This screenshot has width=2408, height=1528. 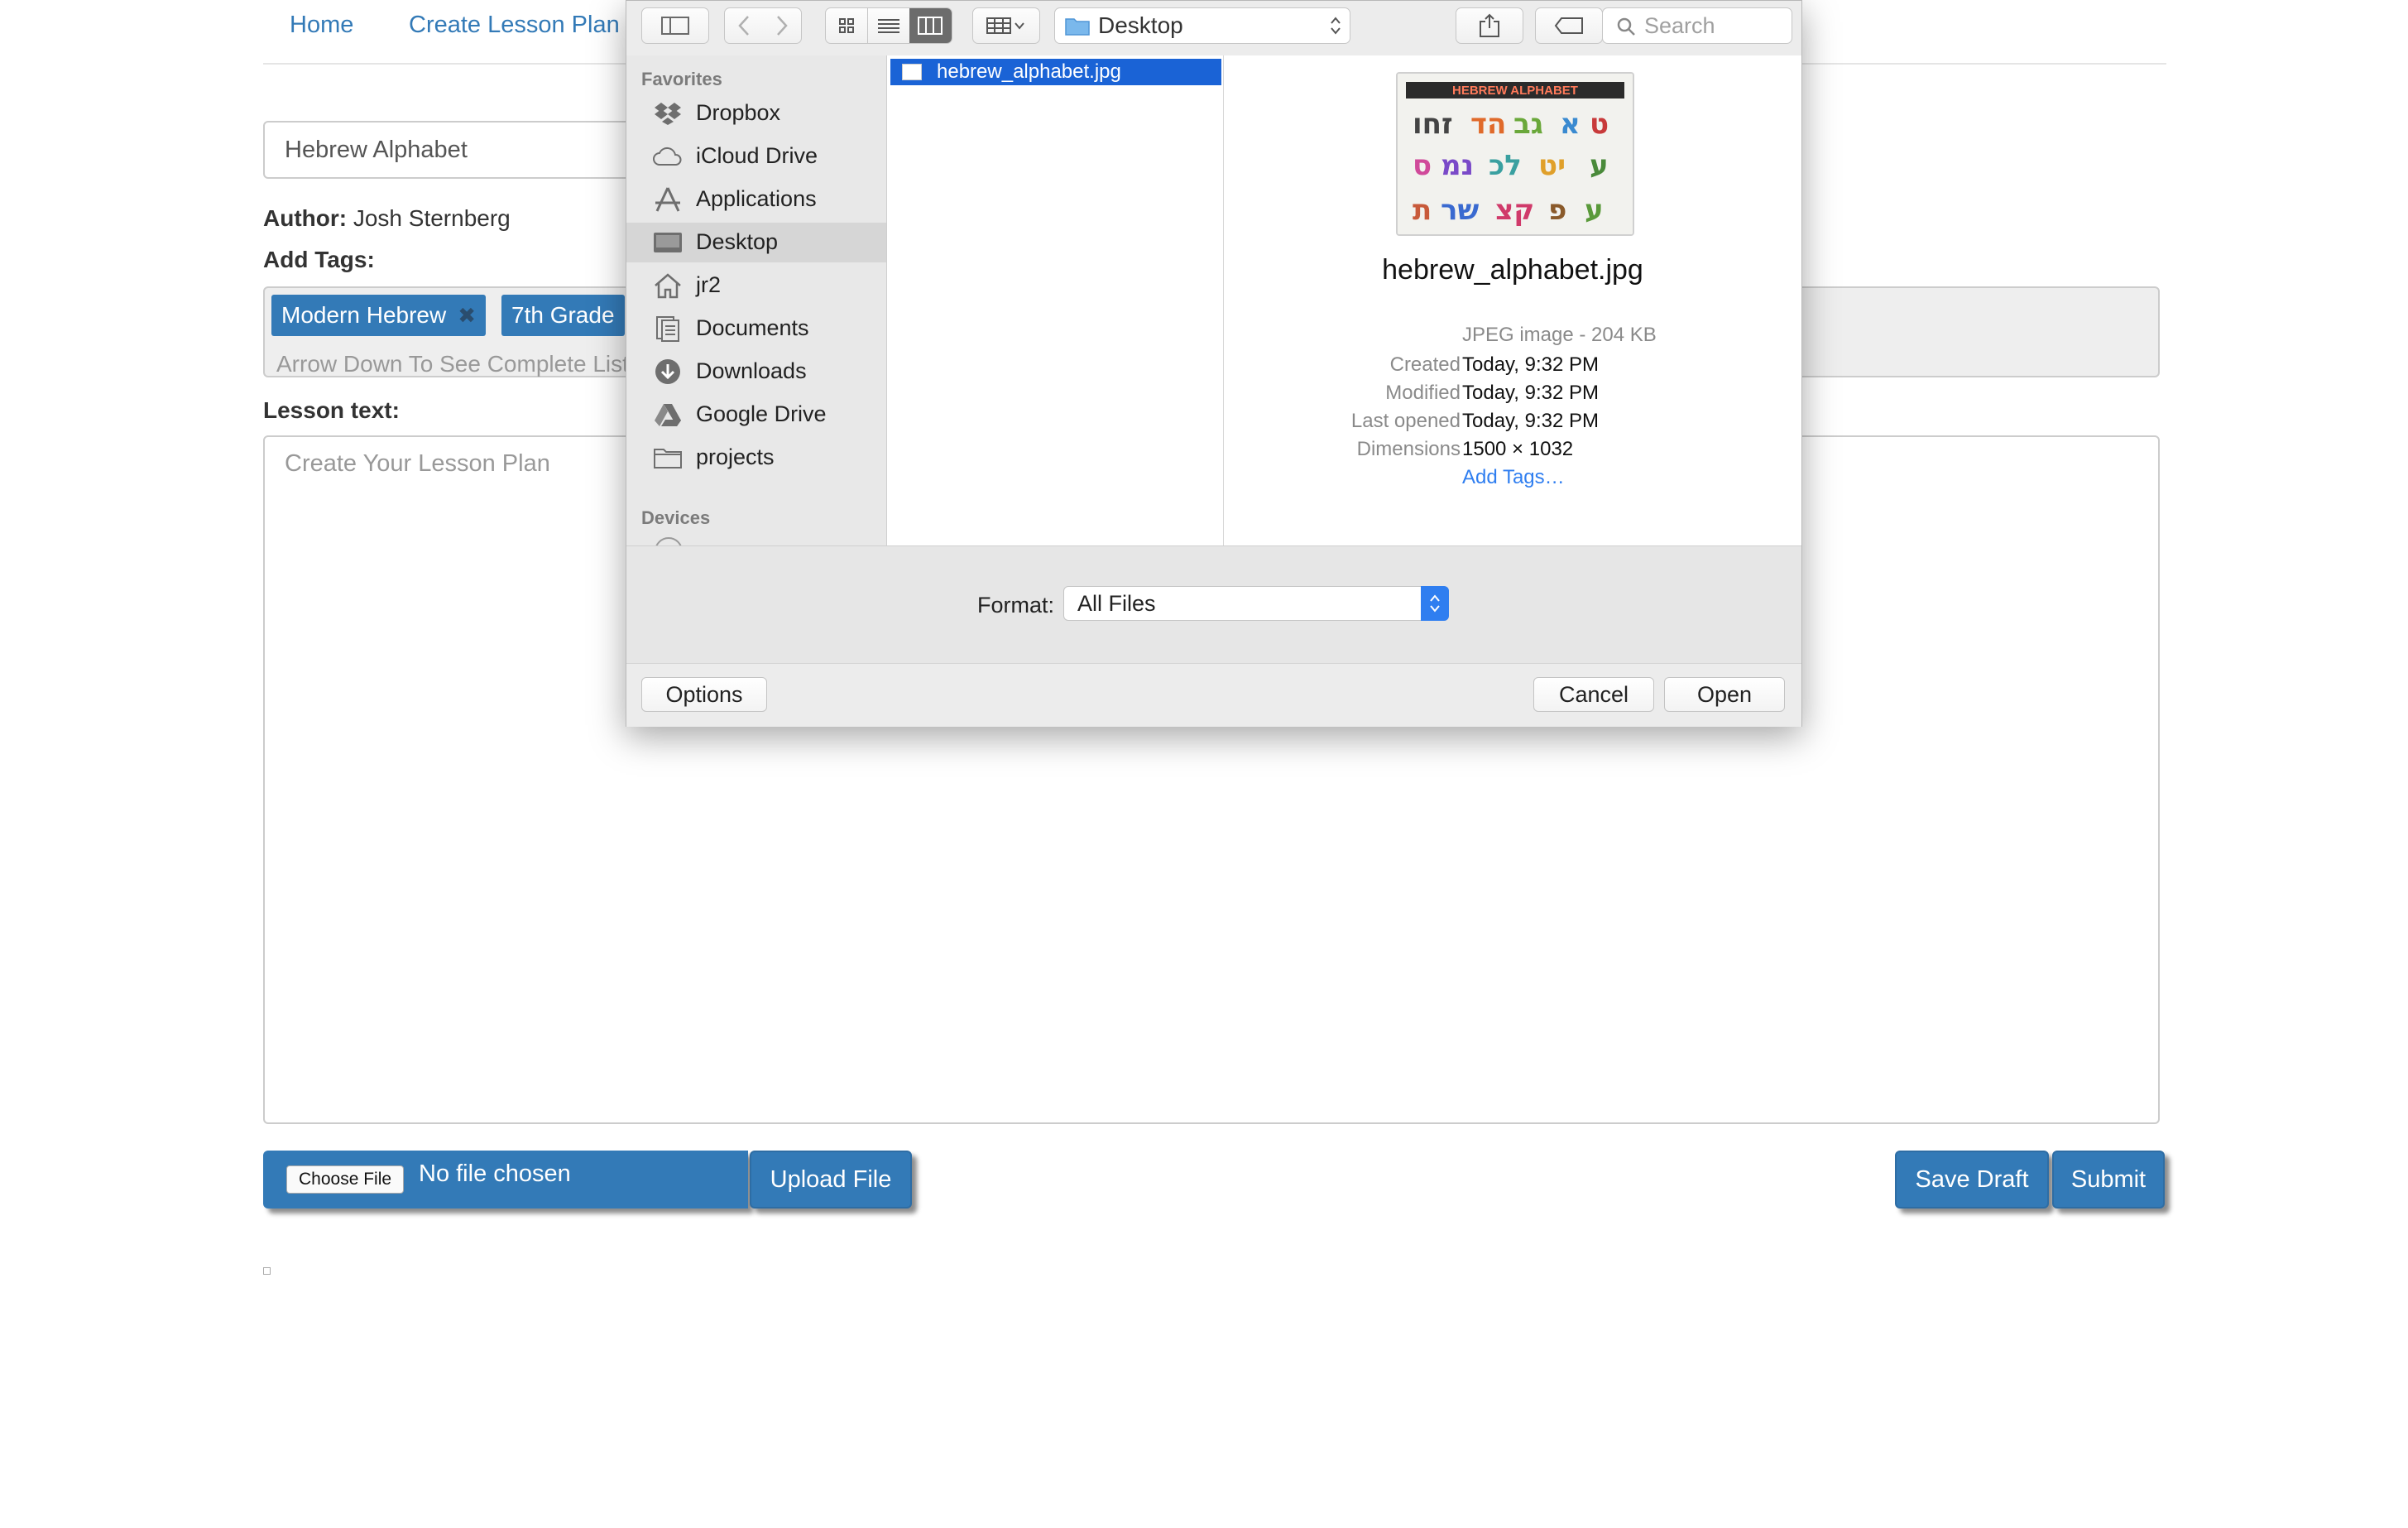 What do you see at coordinates (1559, 335) in the screenshot?
I see `file-kind: JPEG image - 204 KB` at bounding box center [1559, 335].